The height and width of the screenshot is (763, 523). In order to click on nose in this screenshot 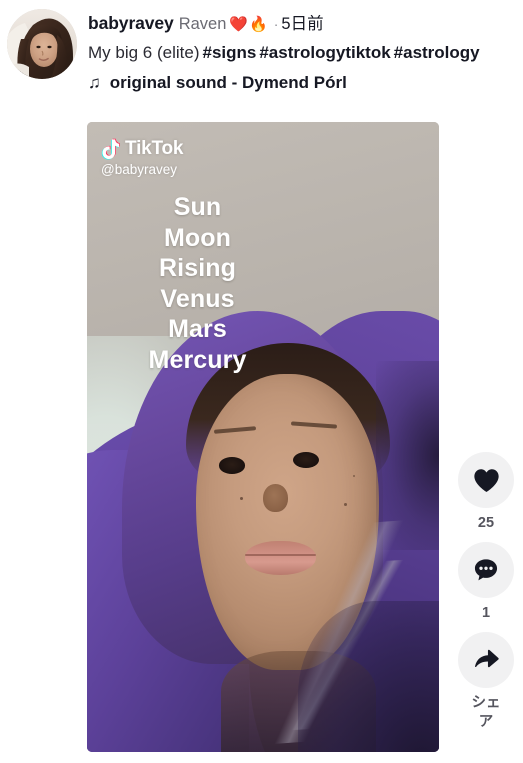, I will do `click(275, 498)`.